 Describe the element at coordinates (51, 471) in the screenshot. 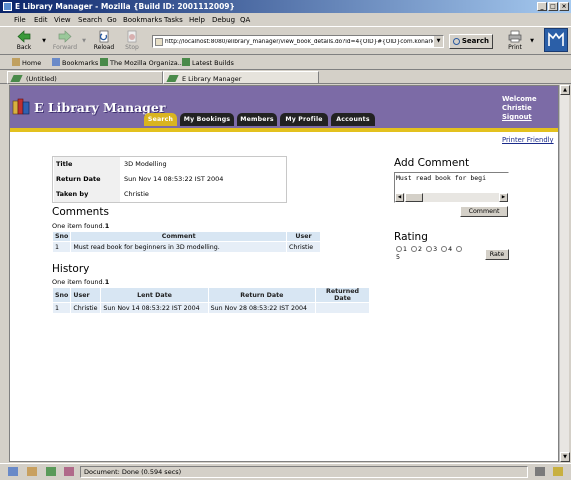

I see `composer-icon` at that location.